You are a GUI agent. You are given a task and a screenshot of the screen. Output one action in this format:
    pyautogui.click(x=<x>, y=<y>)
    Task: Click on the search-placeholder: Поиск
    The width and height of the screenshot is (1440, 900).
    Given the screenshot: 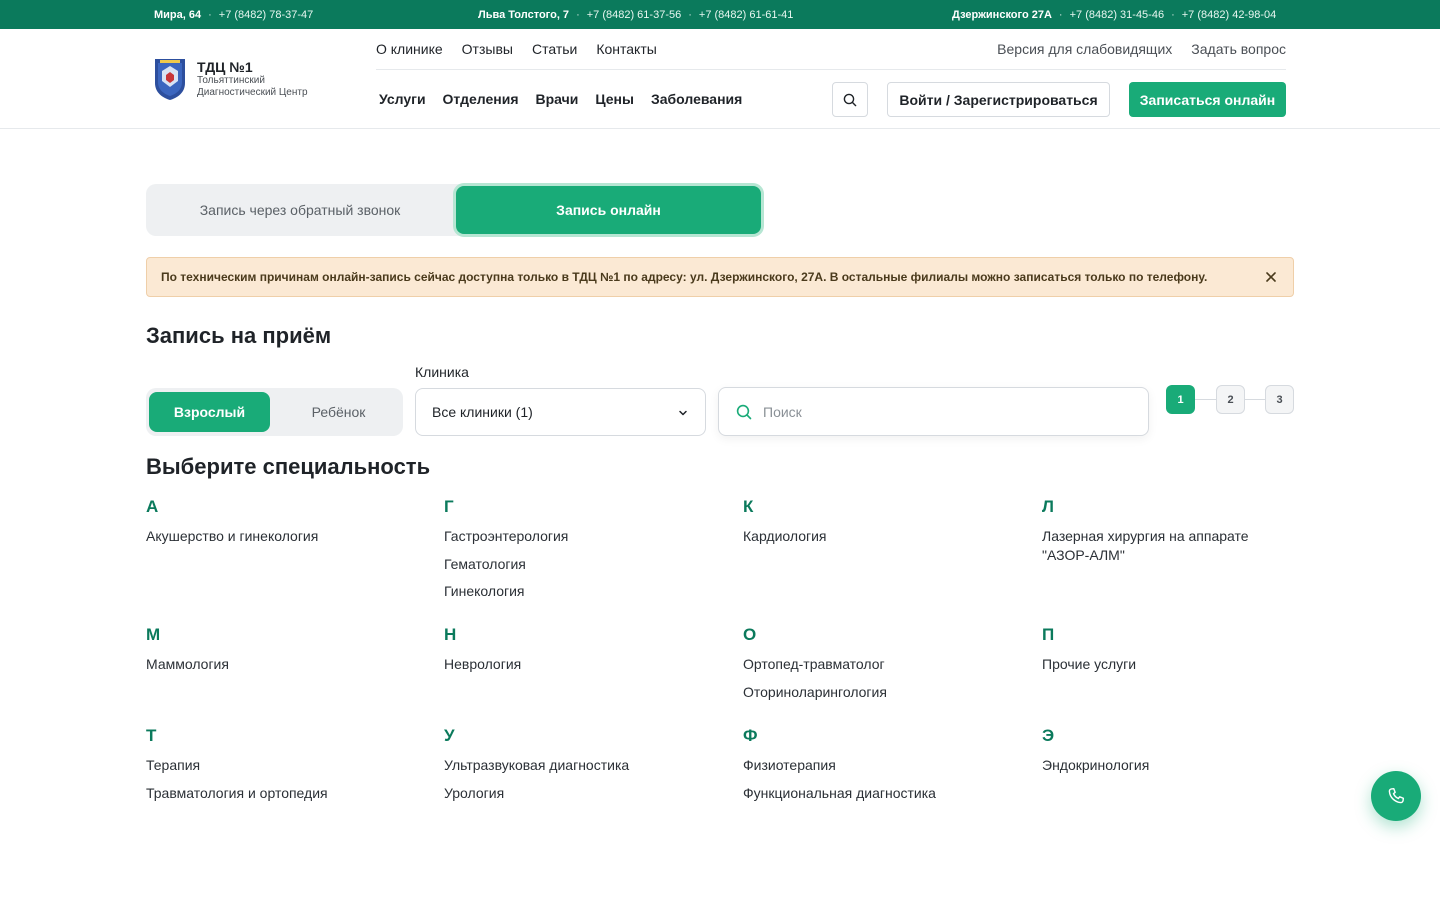 What is the action you would take?
    pyautogui.click(x=782, y=411)
    